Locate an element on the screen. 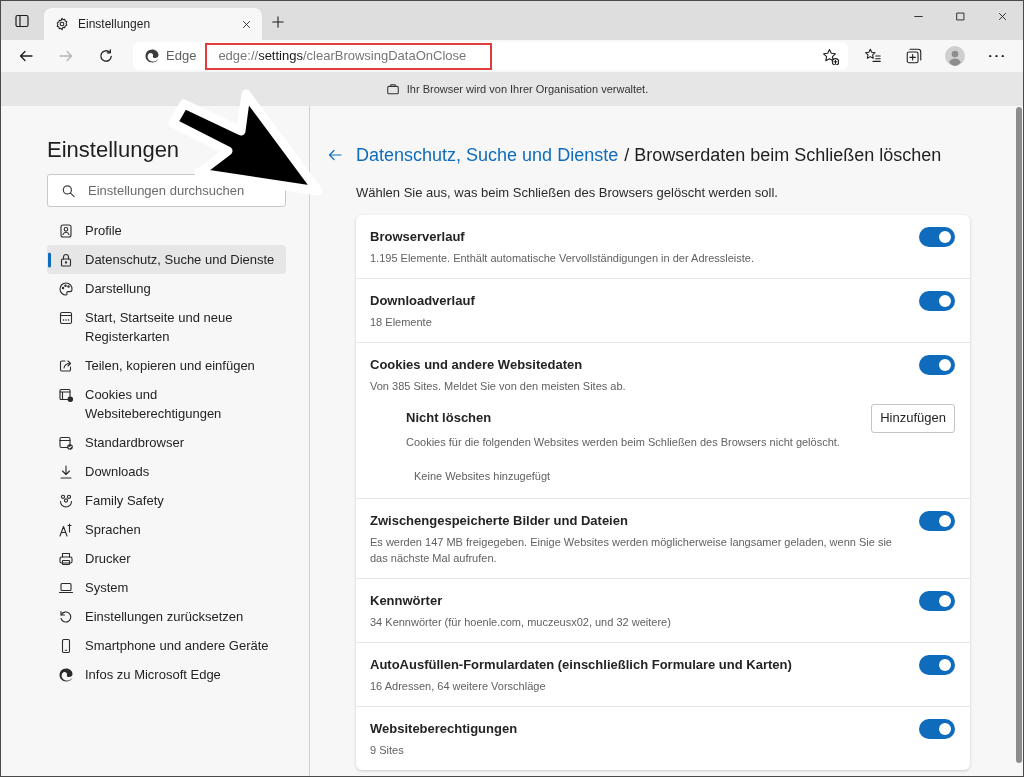 The image size is (1024, 777). star-plus-icon is located at coordinates (830, 56).